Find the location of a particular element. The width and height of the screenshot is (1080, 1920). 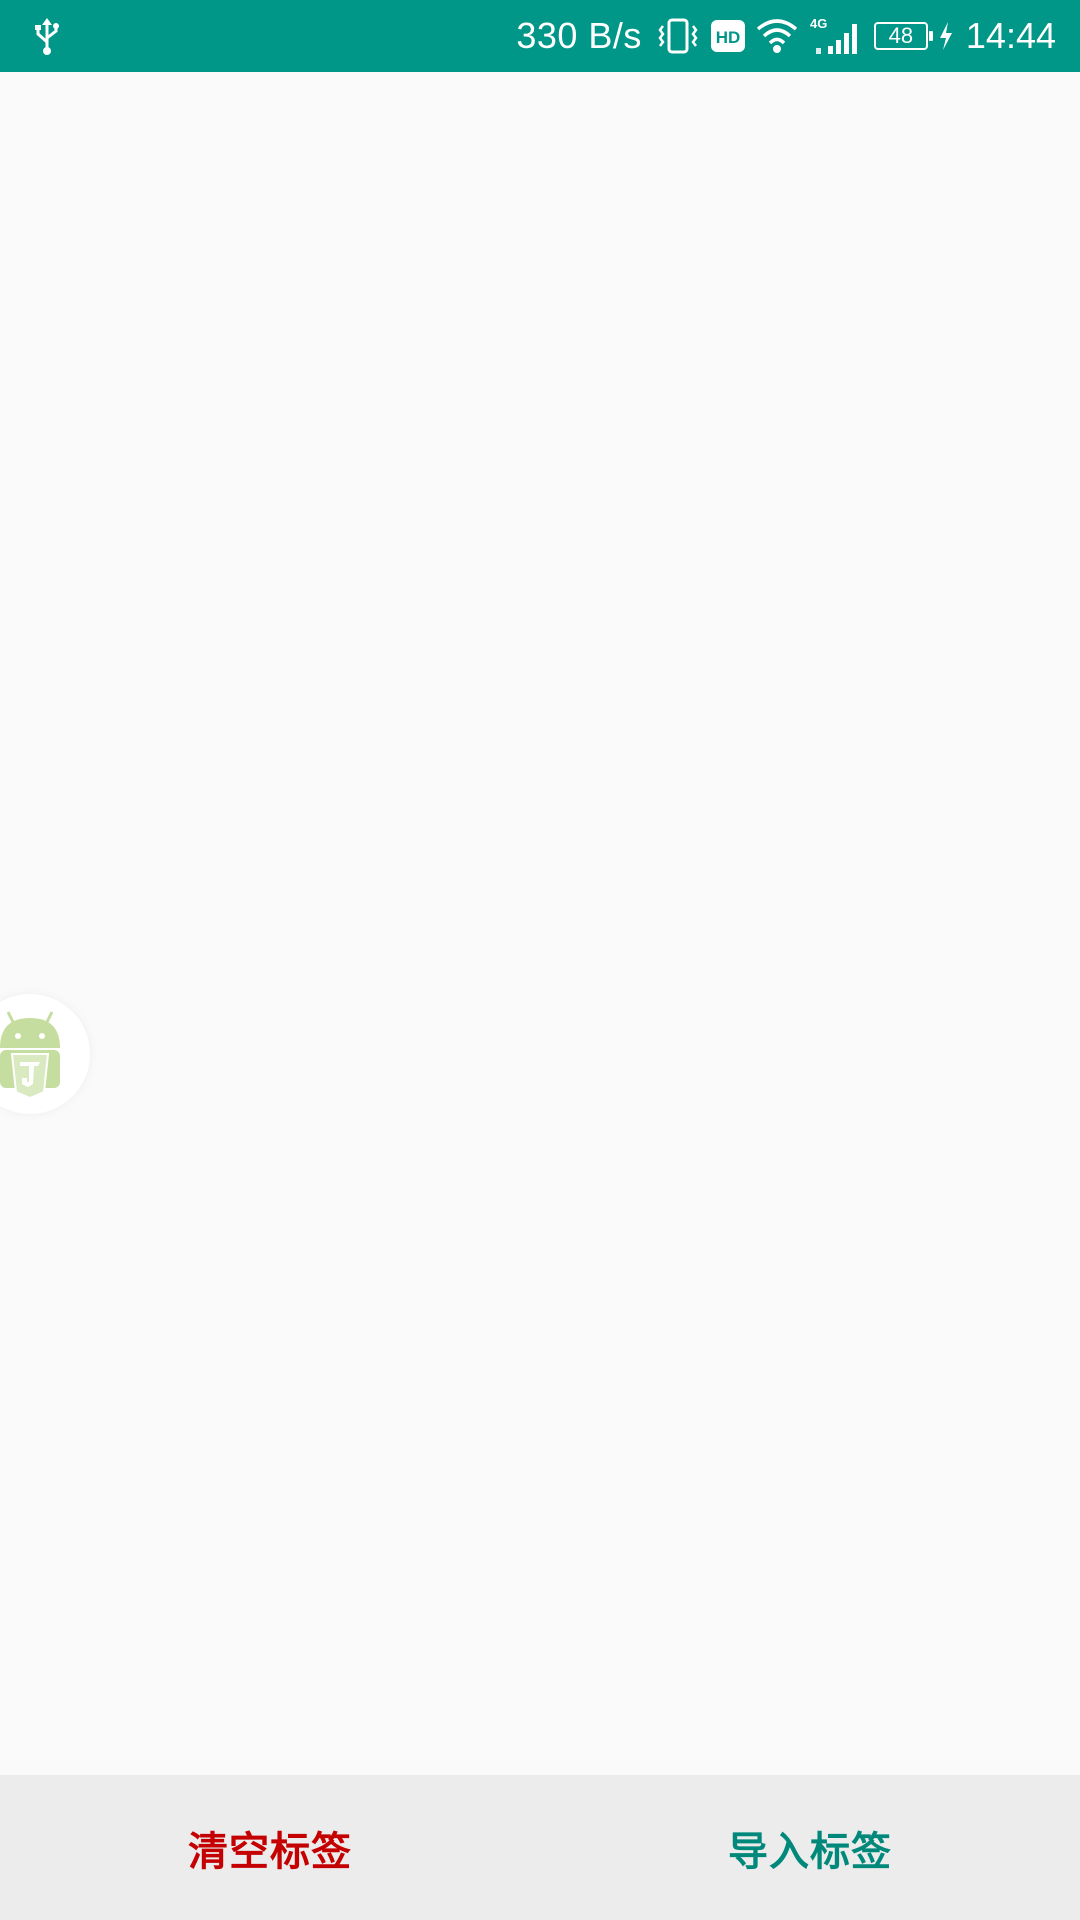

floating-bubble is located at coordinates (45, 1054).